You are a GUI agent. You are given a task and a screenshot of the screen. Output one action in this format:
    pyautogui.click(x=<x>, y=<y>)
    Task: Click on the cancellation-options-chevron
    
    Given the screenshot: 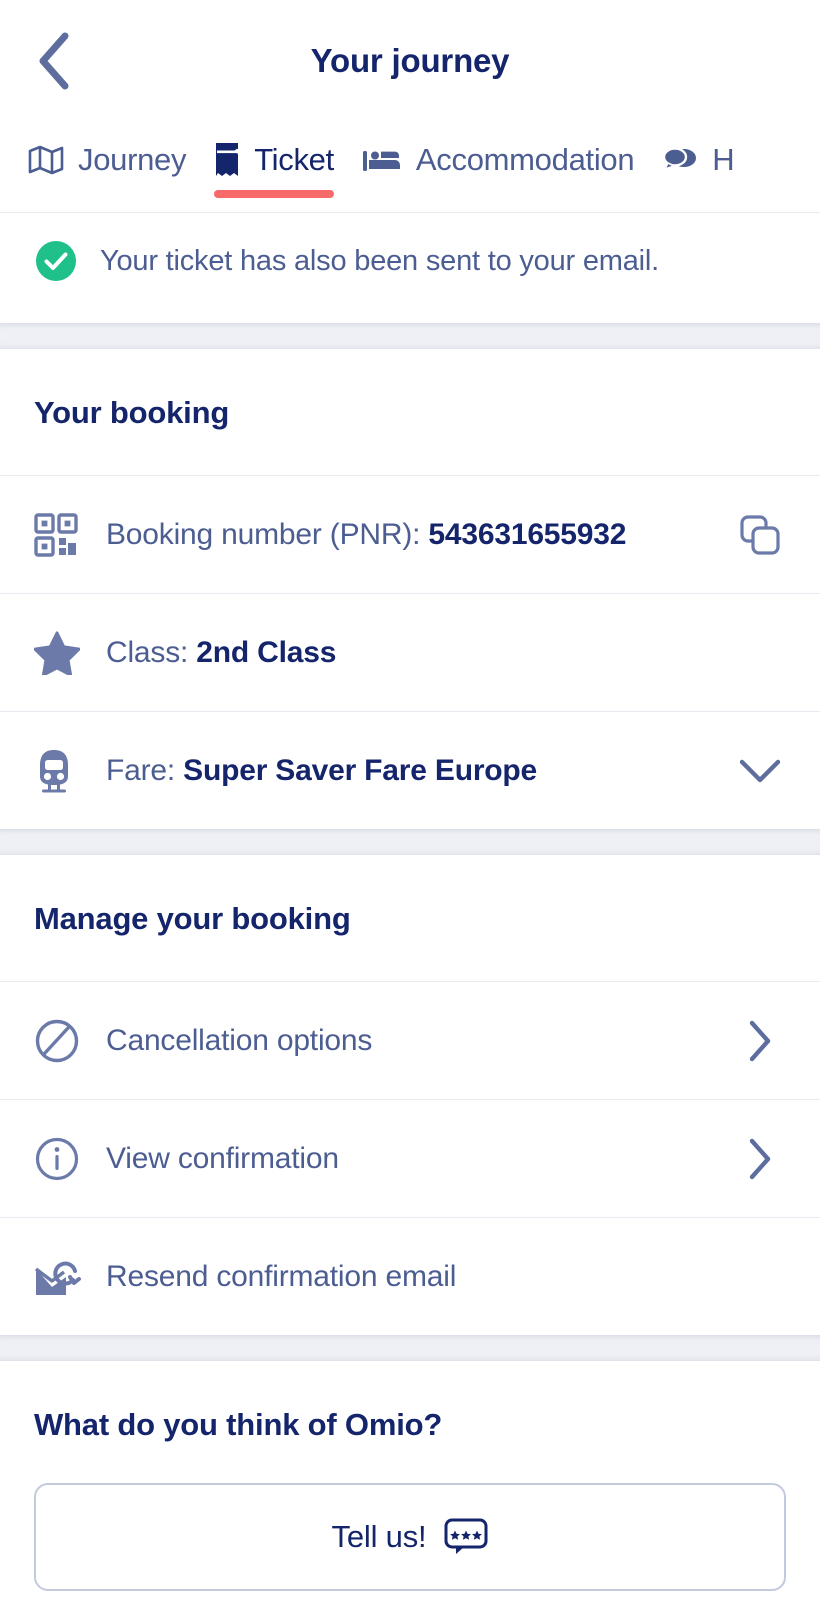 What is the action you would take?
    pyautogui.click(x=760, y=1041)
    